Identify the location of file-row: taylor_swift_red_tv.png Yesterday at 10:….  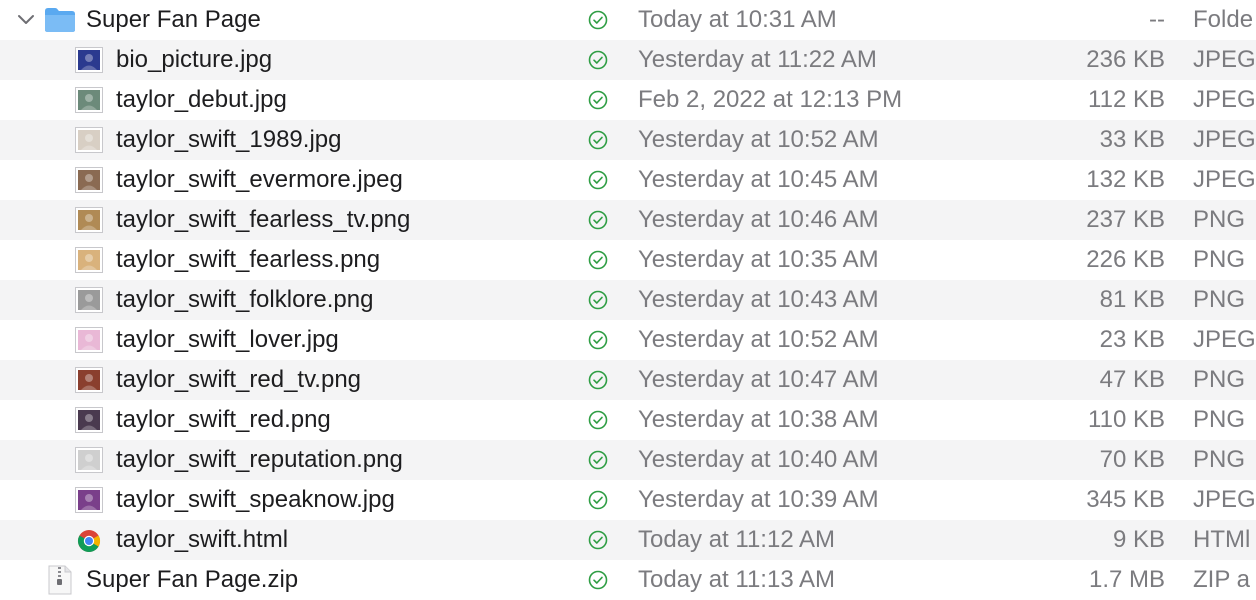
(628, 380).